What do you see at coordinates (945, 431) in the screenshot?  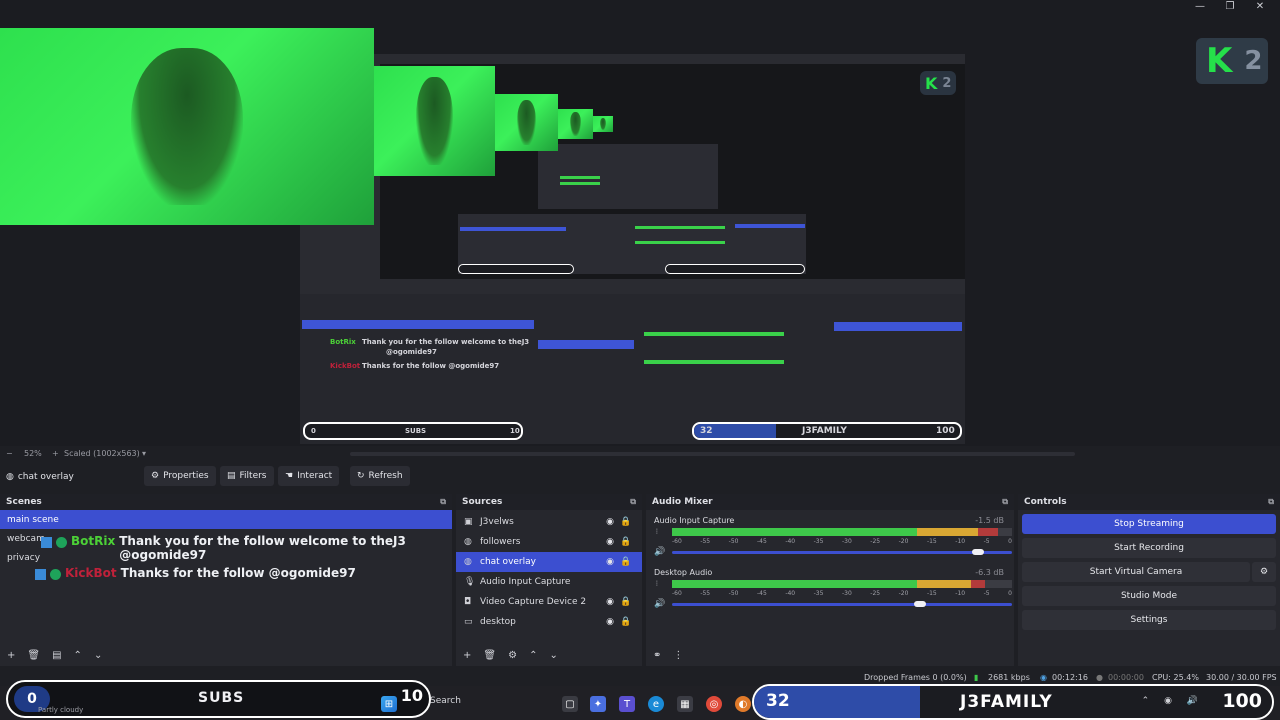 I see `nested-goal-right: 100` at bounding box center [945, 431].